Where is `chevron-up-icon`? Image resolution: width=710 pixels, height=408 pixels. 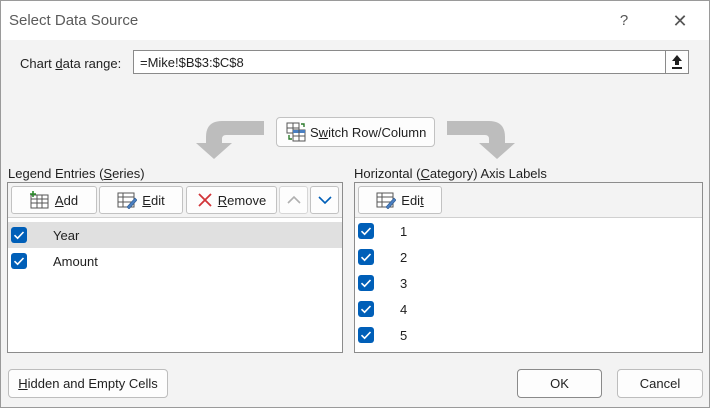 chevron-up-icon is located at coordinates (293, 199).